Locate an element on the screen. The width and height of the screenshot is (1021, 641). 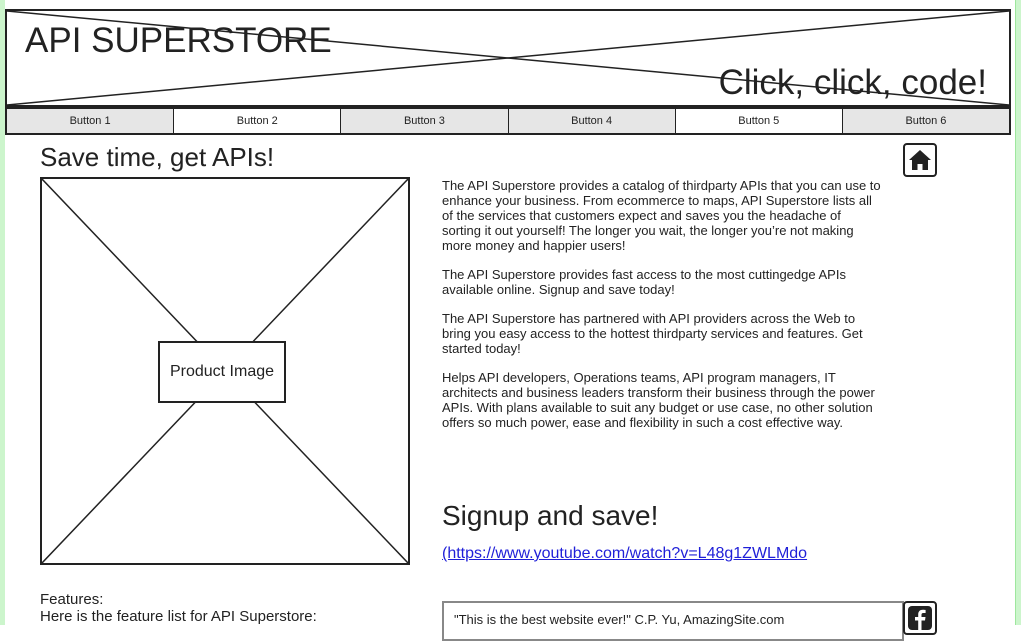
facebook-icon is located at coordinates (920, 618).